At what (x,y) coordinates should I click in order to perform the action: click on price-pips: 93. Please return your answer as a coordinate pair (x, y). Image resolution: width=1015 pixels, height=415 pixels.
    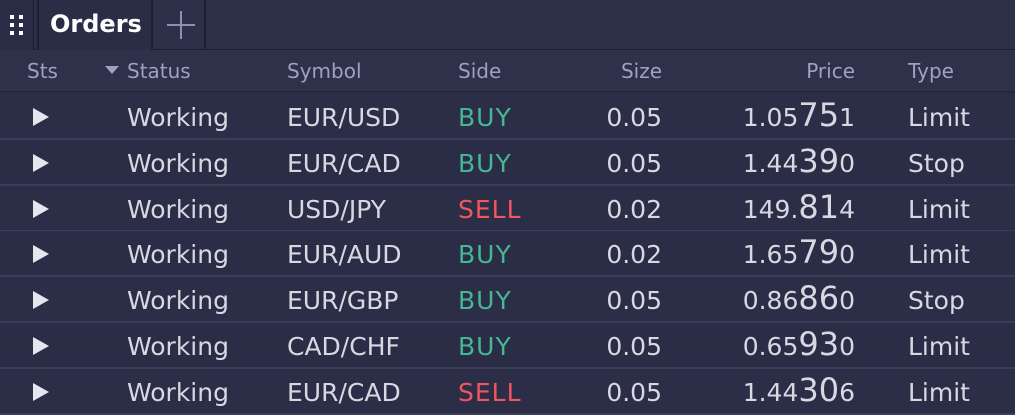
    Looking at the image, I should click on (819, 344).